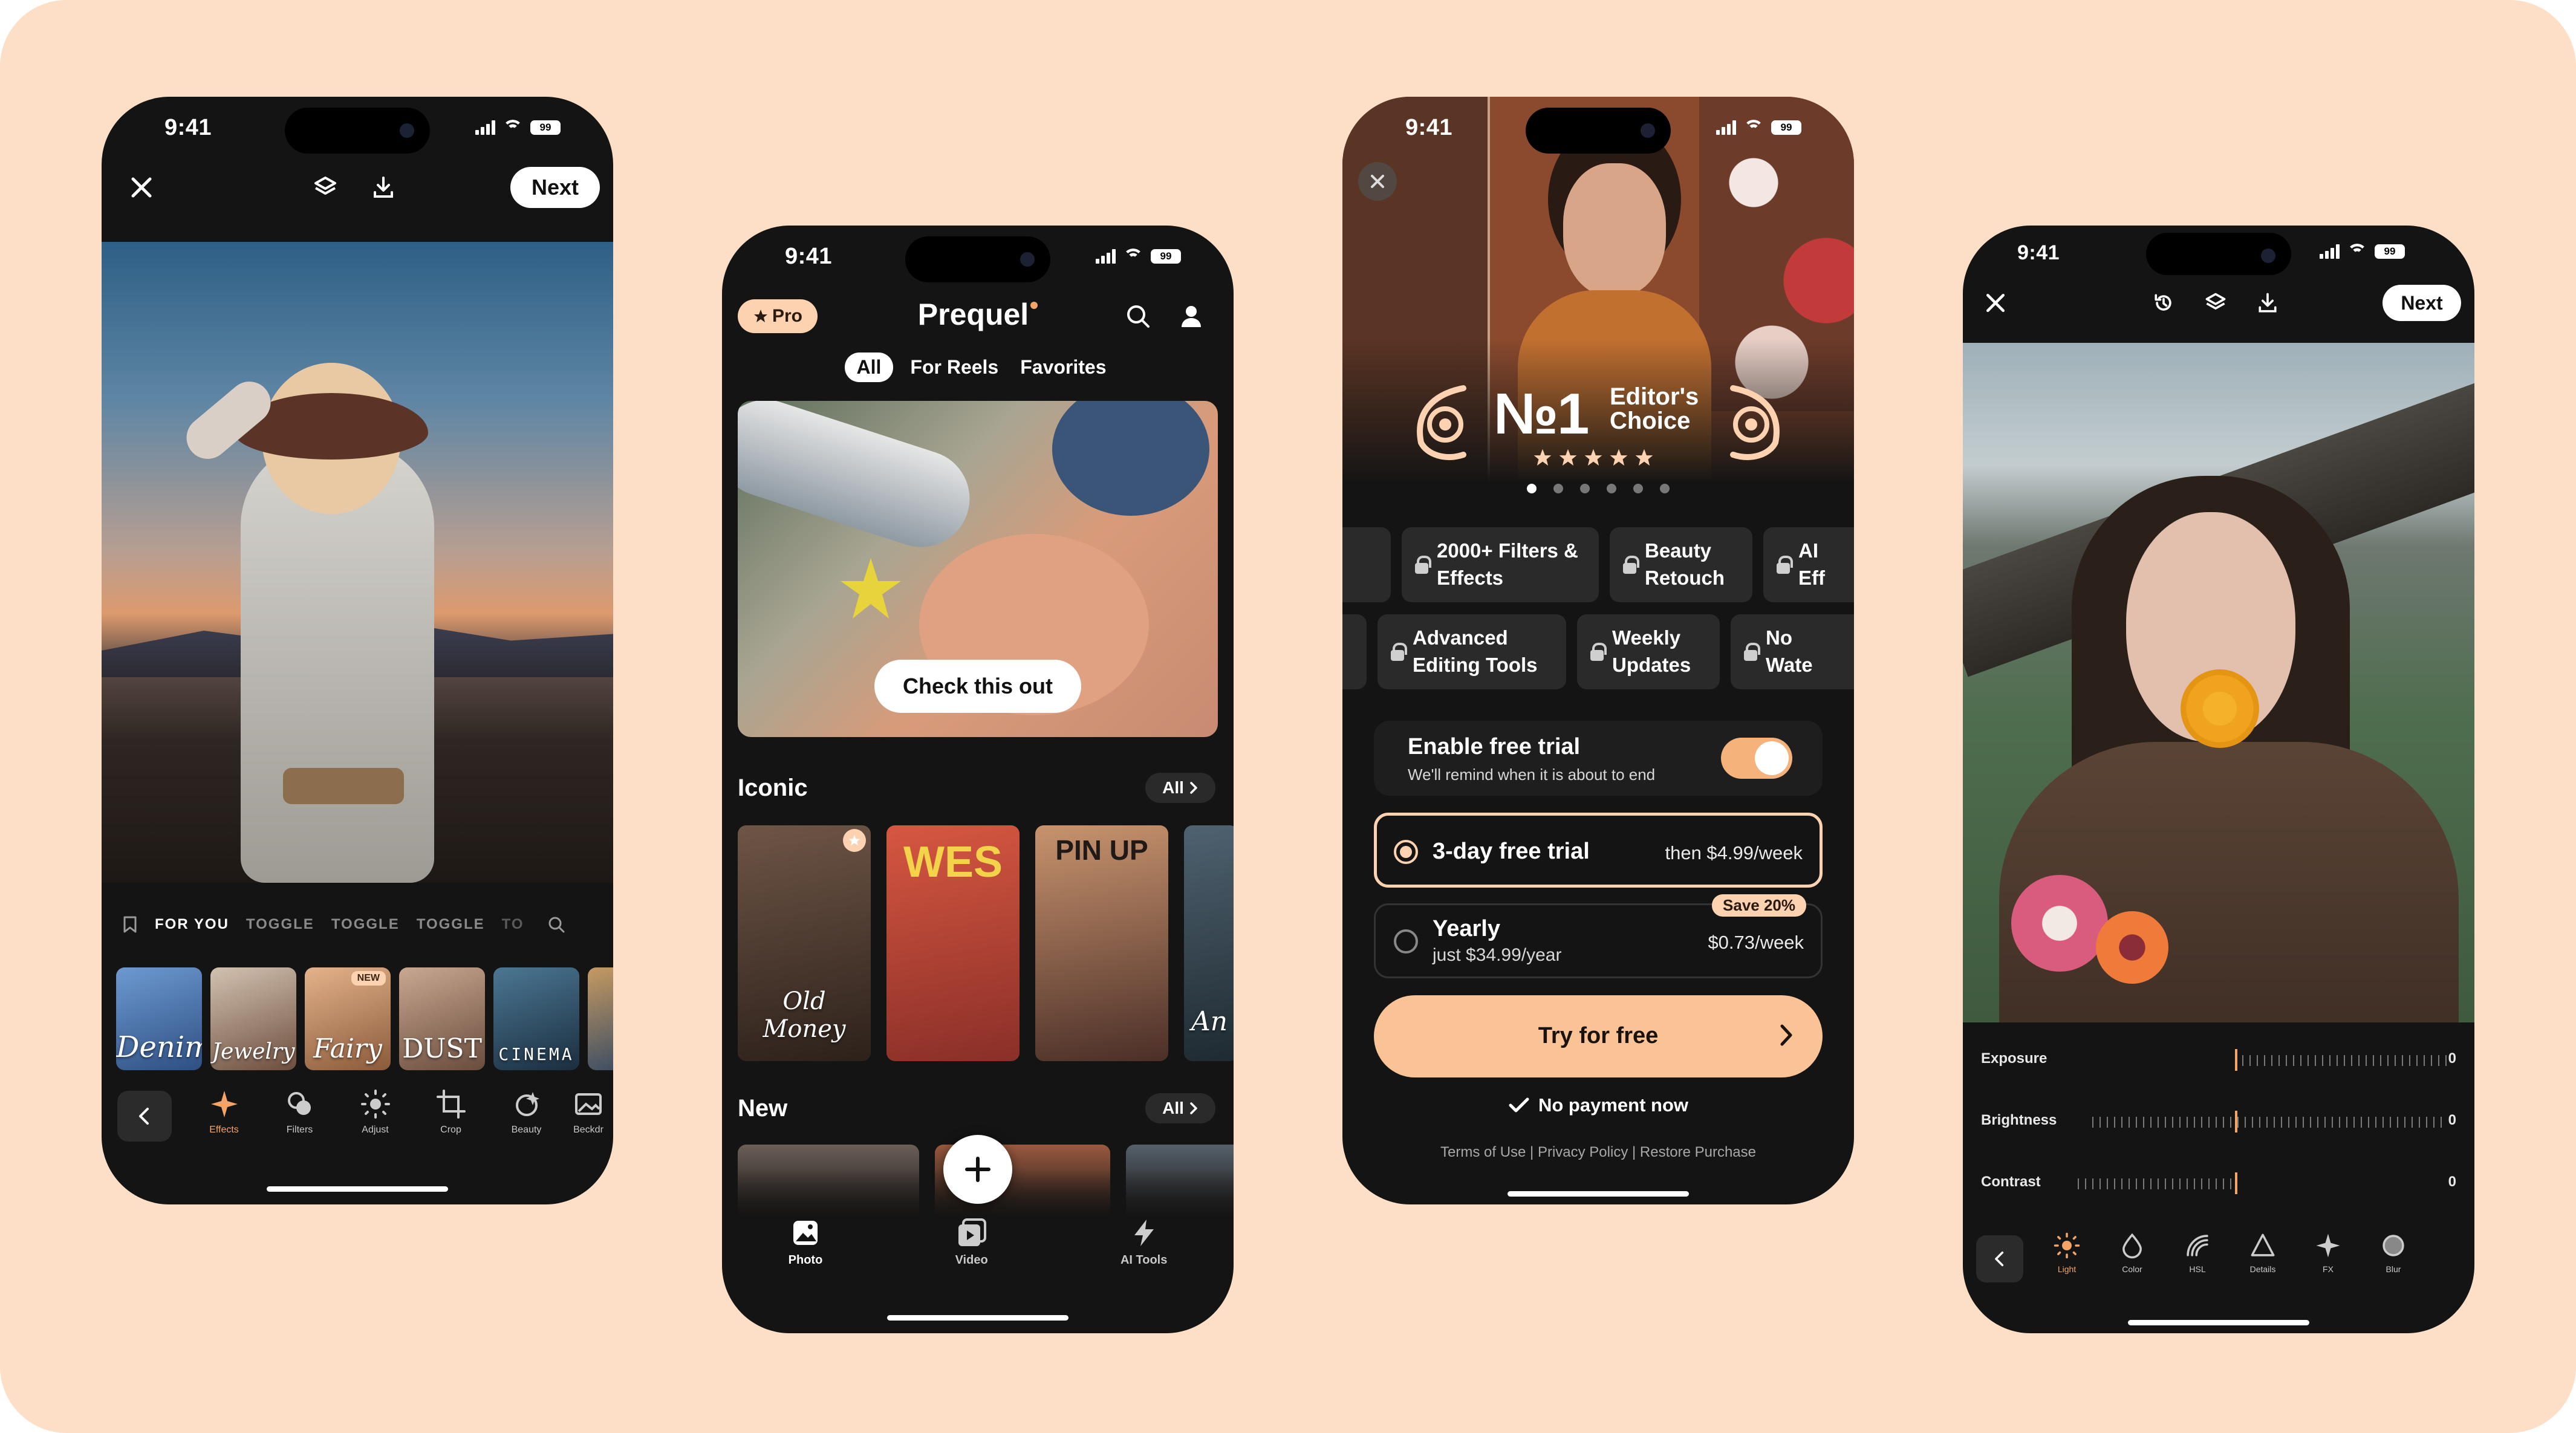 The image size is (2576, 1433). Describe the element at coordinates (869, 367) in the screenshot. I see `tab-all: All` at that location.